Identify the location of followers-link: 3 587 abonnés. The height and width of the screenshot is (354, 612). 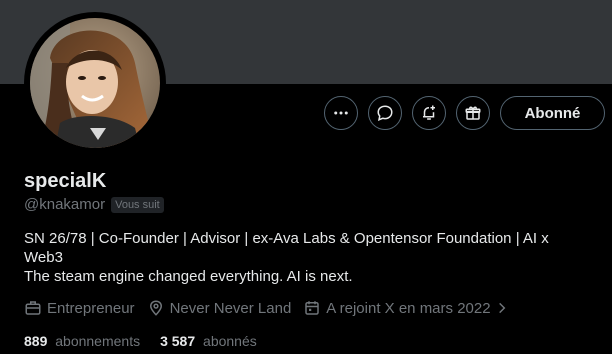
(208, 341).